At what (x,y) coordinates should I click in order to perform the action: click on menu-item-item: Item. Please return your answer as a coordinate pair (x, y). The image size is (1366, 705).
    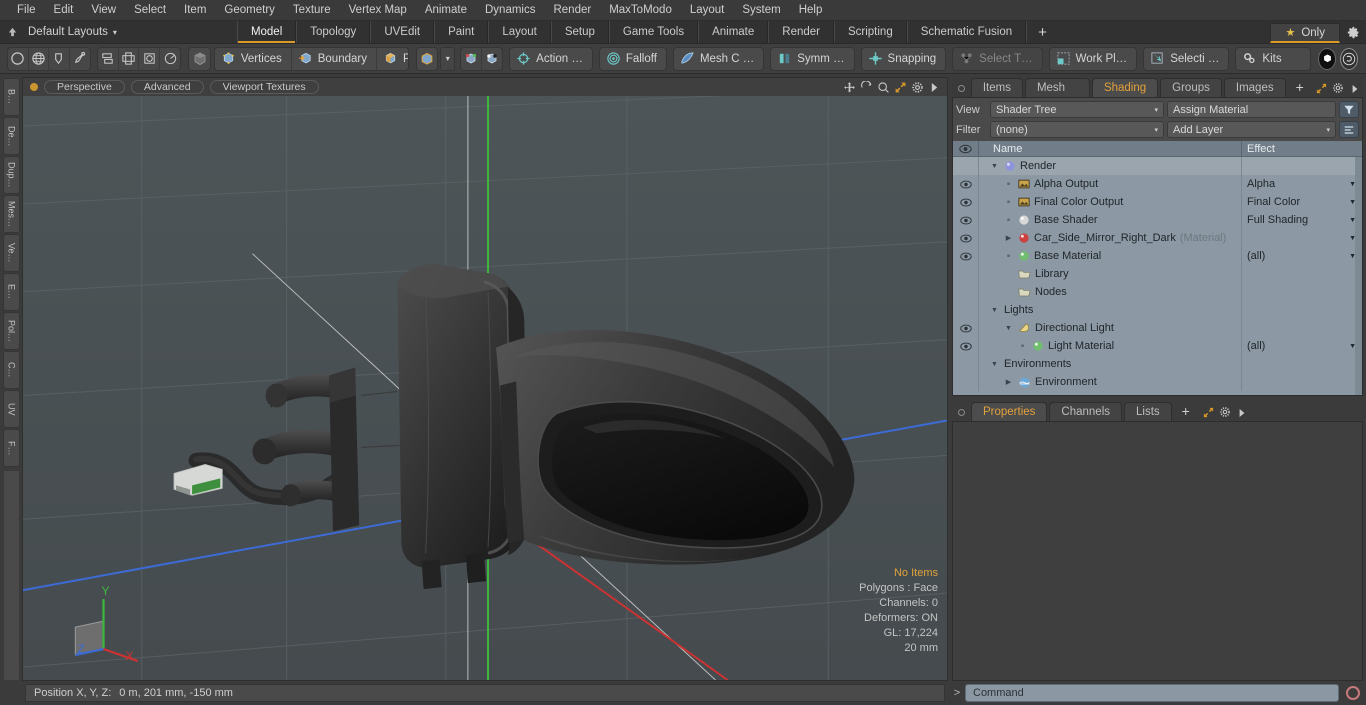
    Looking at the image, I should click on (195, 10).